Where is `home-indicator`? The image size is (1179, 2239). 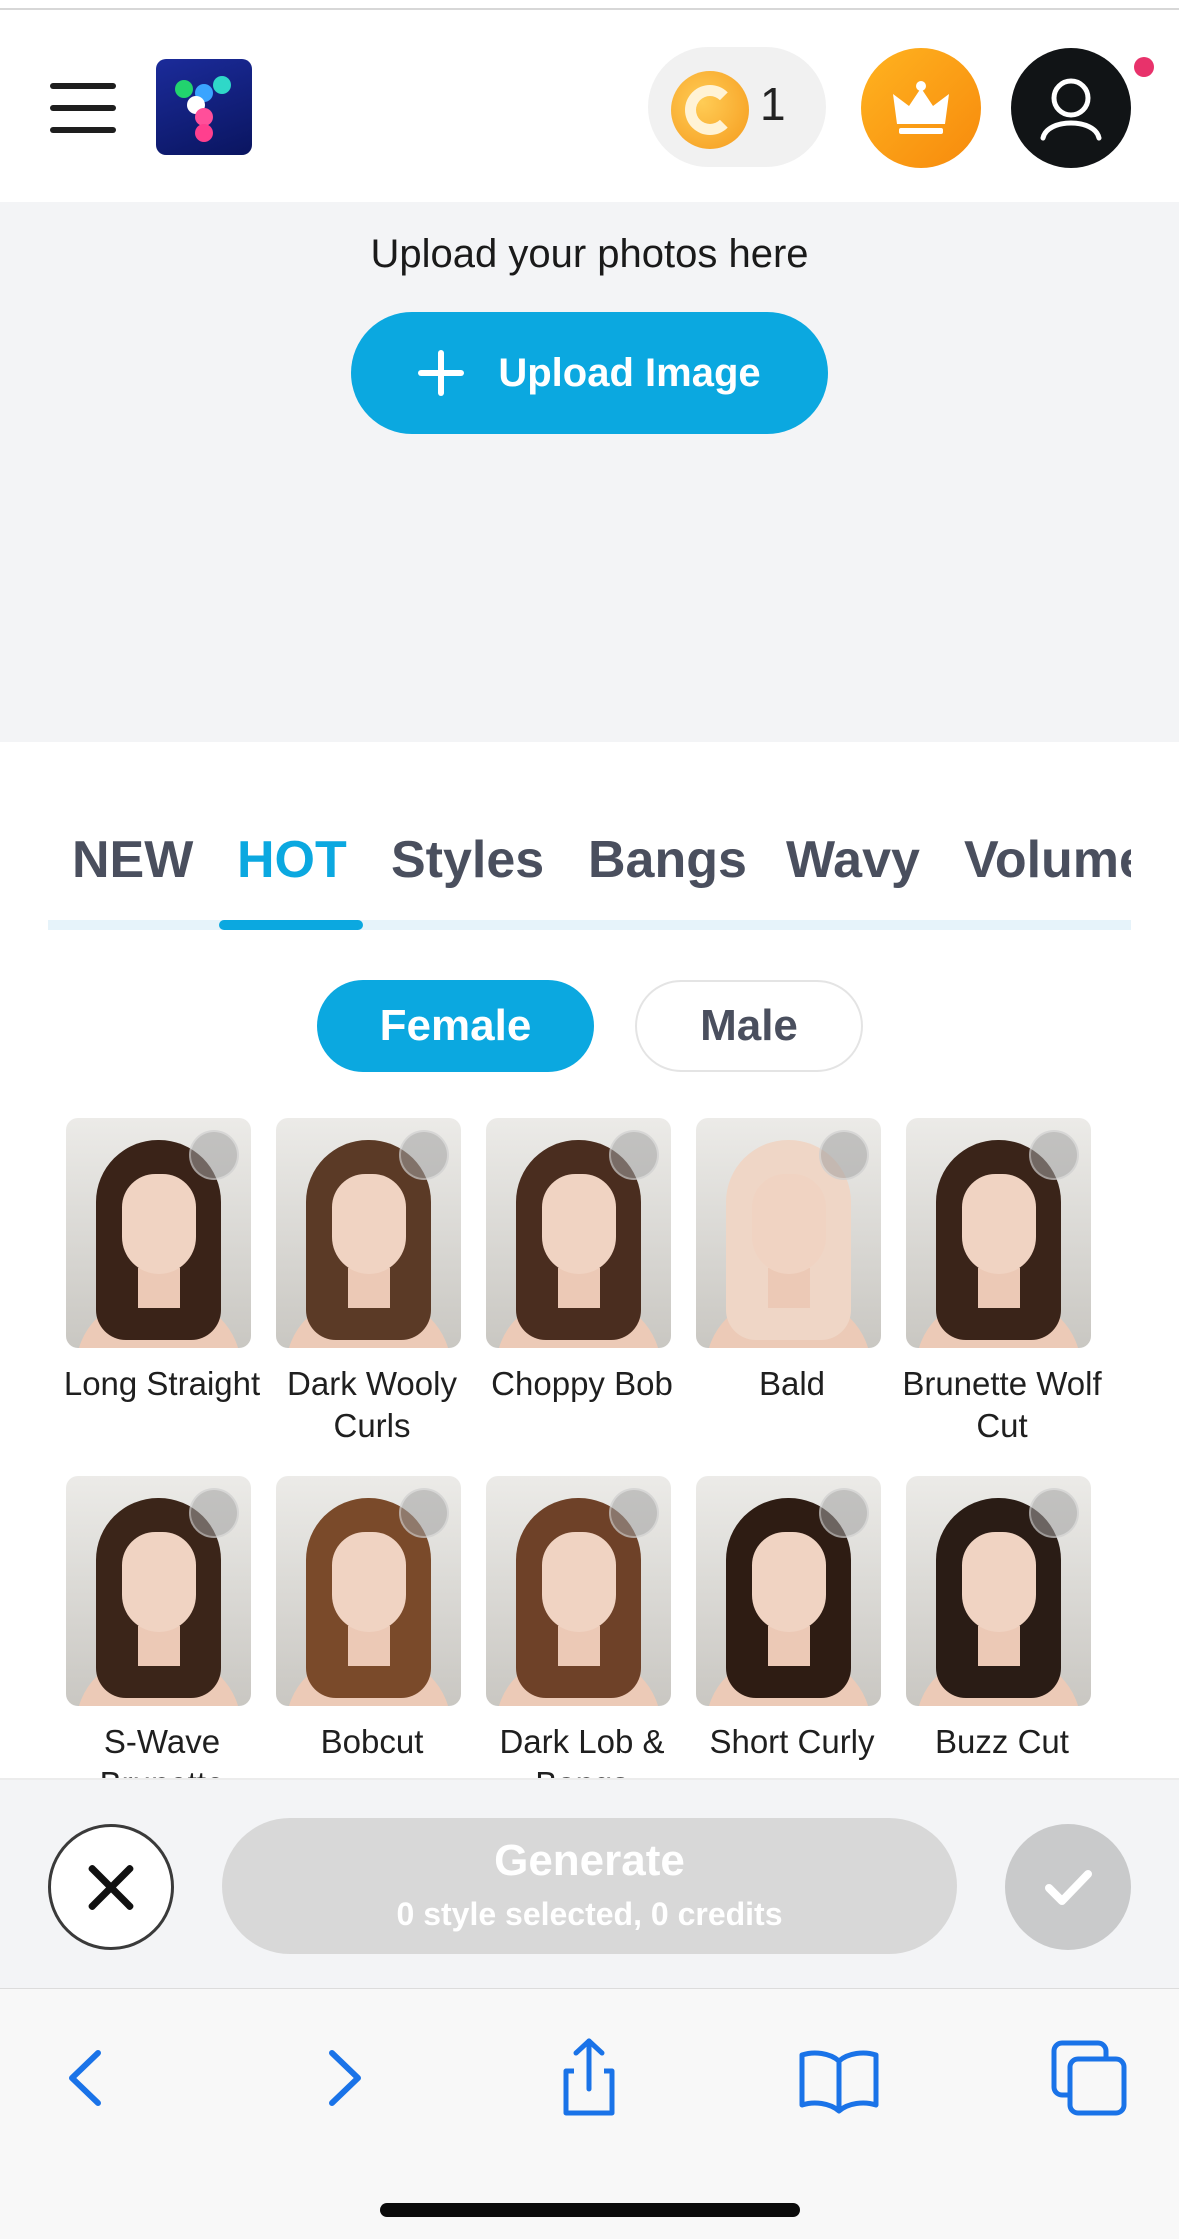
home-indicator is located at coordinates (590, 2210).